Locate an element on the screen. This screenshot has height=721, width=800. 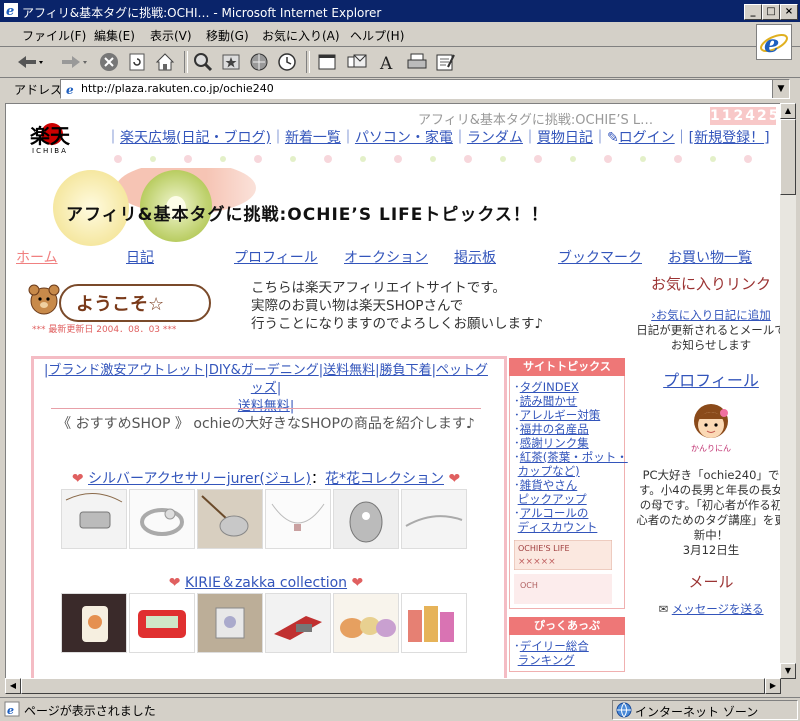
minimize-button: _ is located at coordinates (753, 12).